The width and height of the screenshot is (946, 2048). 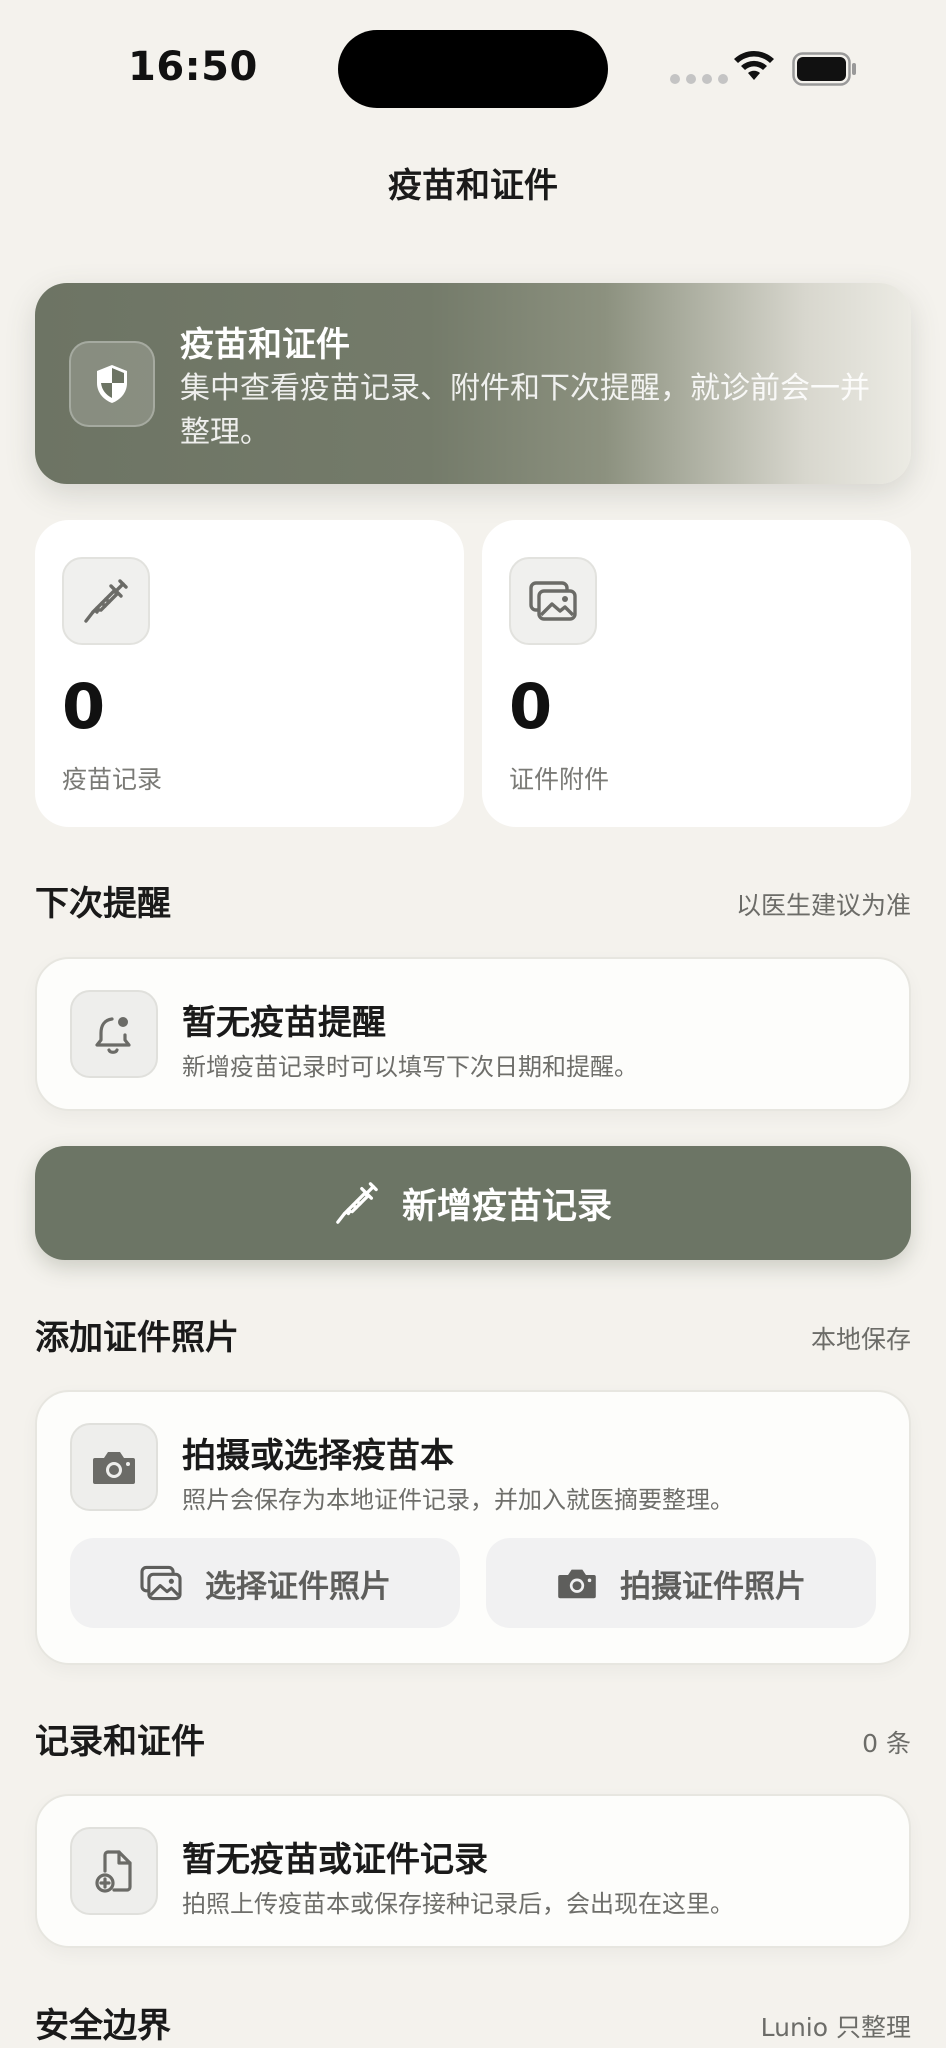 I want to click on capture-document-photo-button: 拍摄证件照片, so click(x=681, y=1583).